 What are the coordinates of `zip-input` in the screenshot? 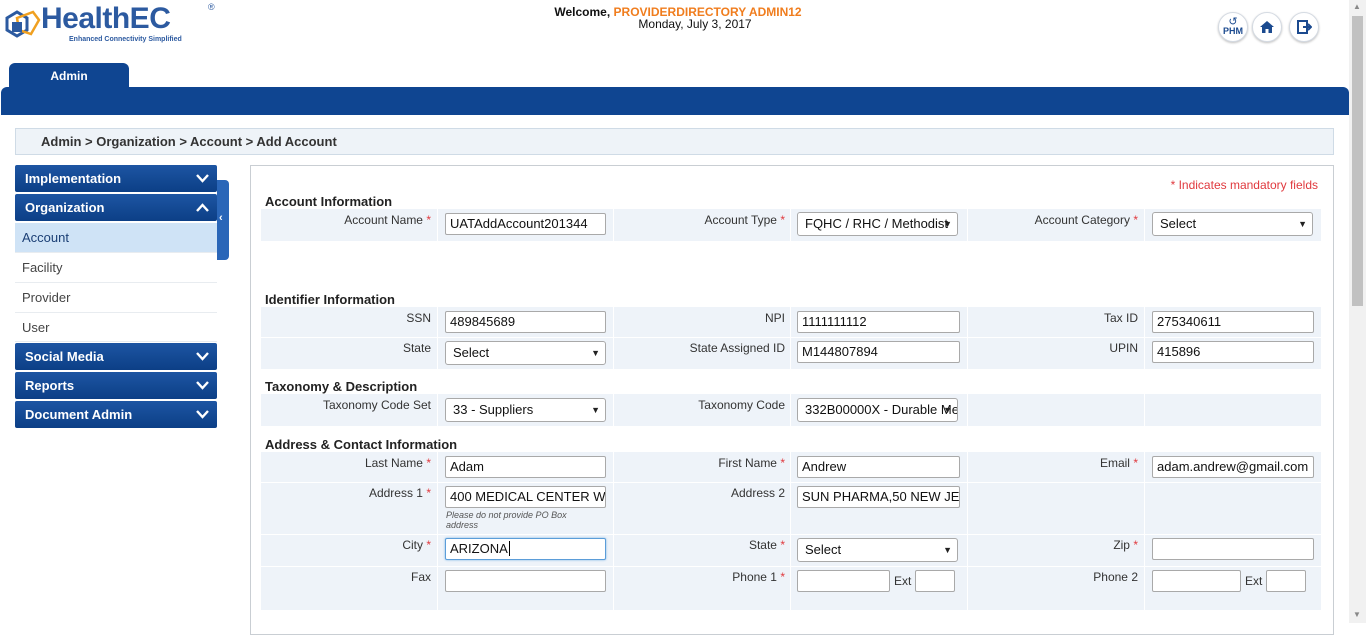 It's located at (1233, 549).